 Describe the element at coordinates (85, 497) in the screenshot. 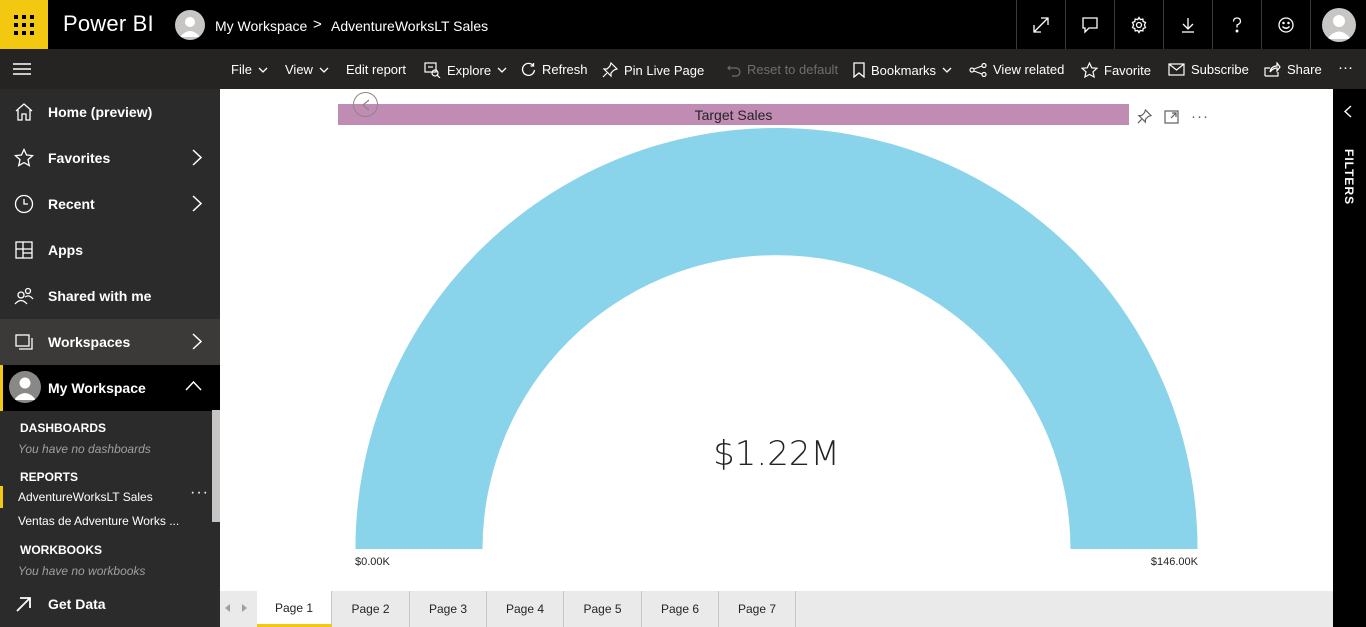

I see `report-item-label: AdventureWorksLT Sales` at that location.